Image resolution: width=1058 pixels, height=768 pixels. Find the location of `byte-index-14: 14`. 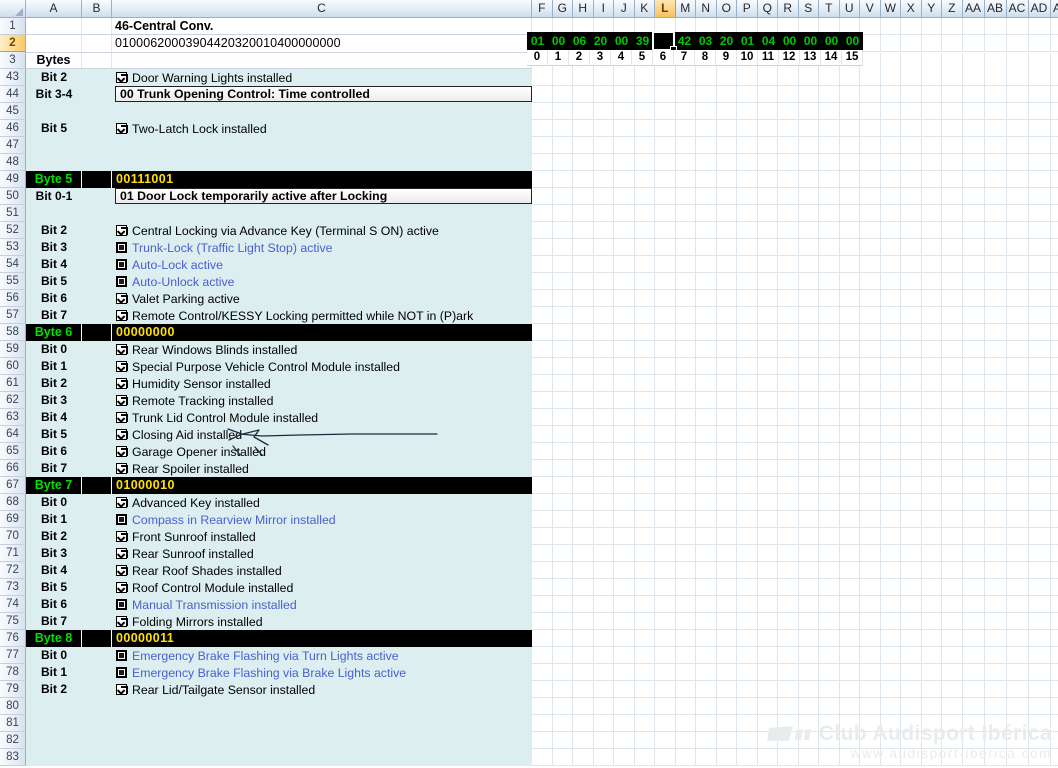

byte-index-14: 14 is located at coordinates (831, 58).